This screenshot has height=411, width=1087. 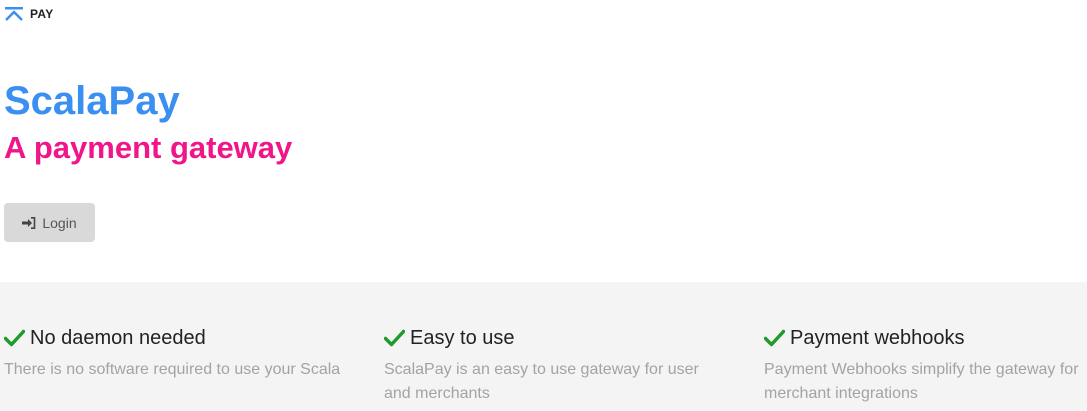 I want to click on sign-in-icon, so click(x=29, y=222).